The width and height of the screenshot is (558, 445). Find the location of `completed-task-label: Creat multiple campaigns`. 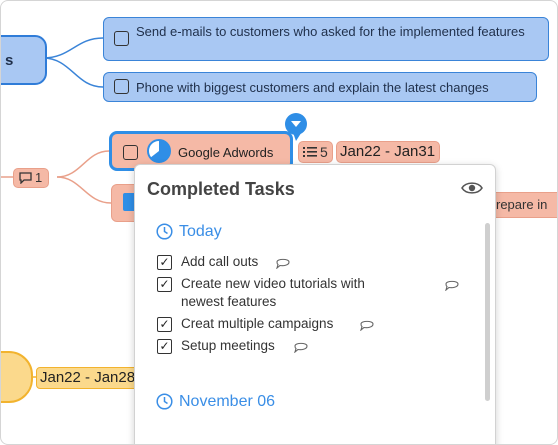

completed-task-label: Creat multiple campaigns is located at coordinates (257, 323).